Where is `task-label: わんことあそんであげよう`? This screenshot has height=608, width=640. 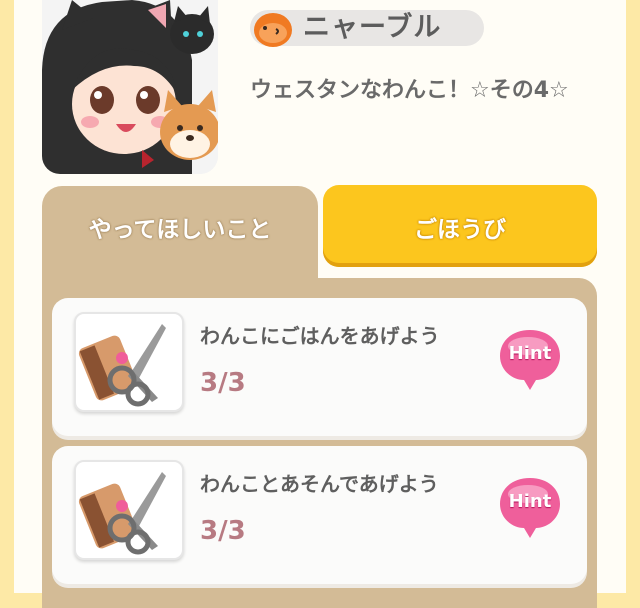 task-label: わんことあそんであげよう is located at coordinates (319, 484).